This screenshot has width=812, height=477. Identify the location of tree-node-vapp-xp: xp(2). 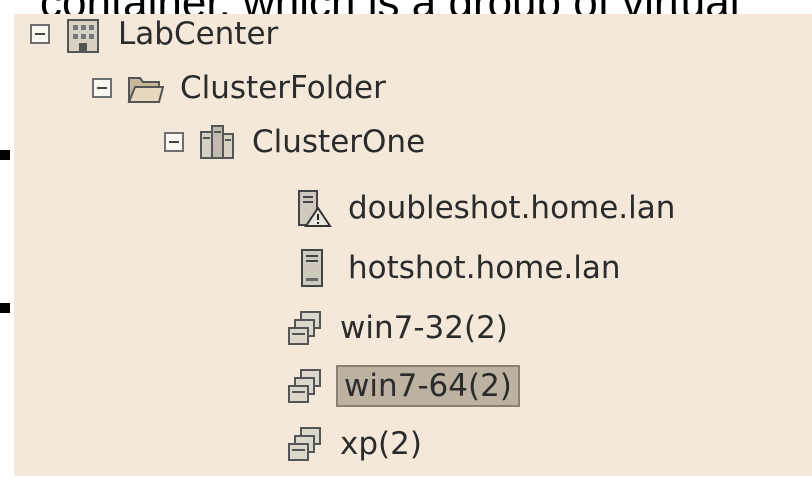
(356, 444).